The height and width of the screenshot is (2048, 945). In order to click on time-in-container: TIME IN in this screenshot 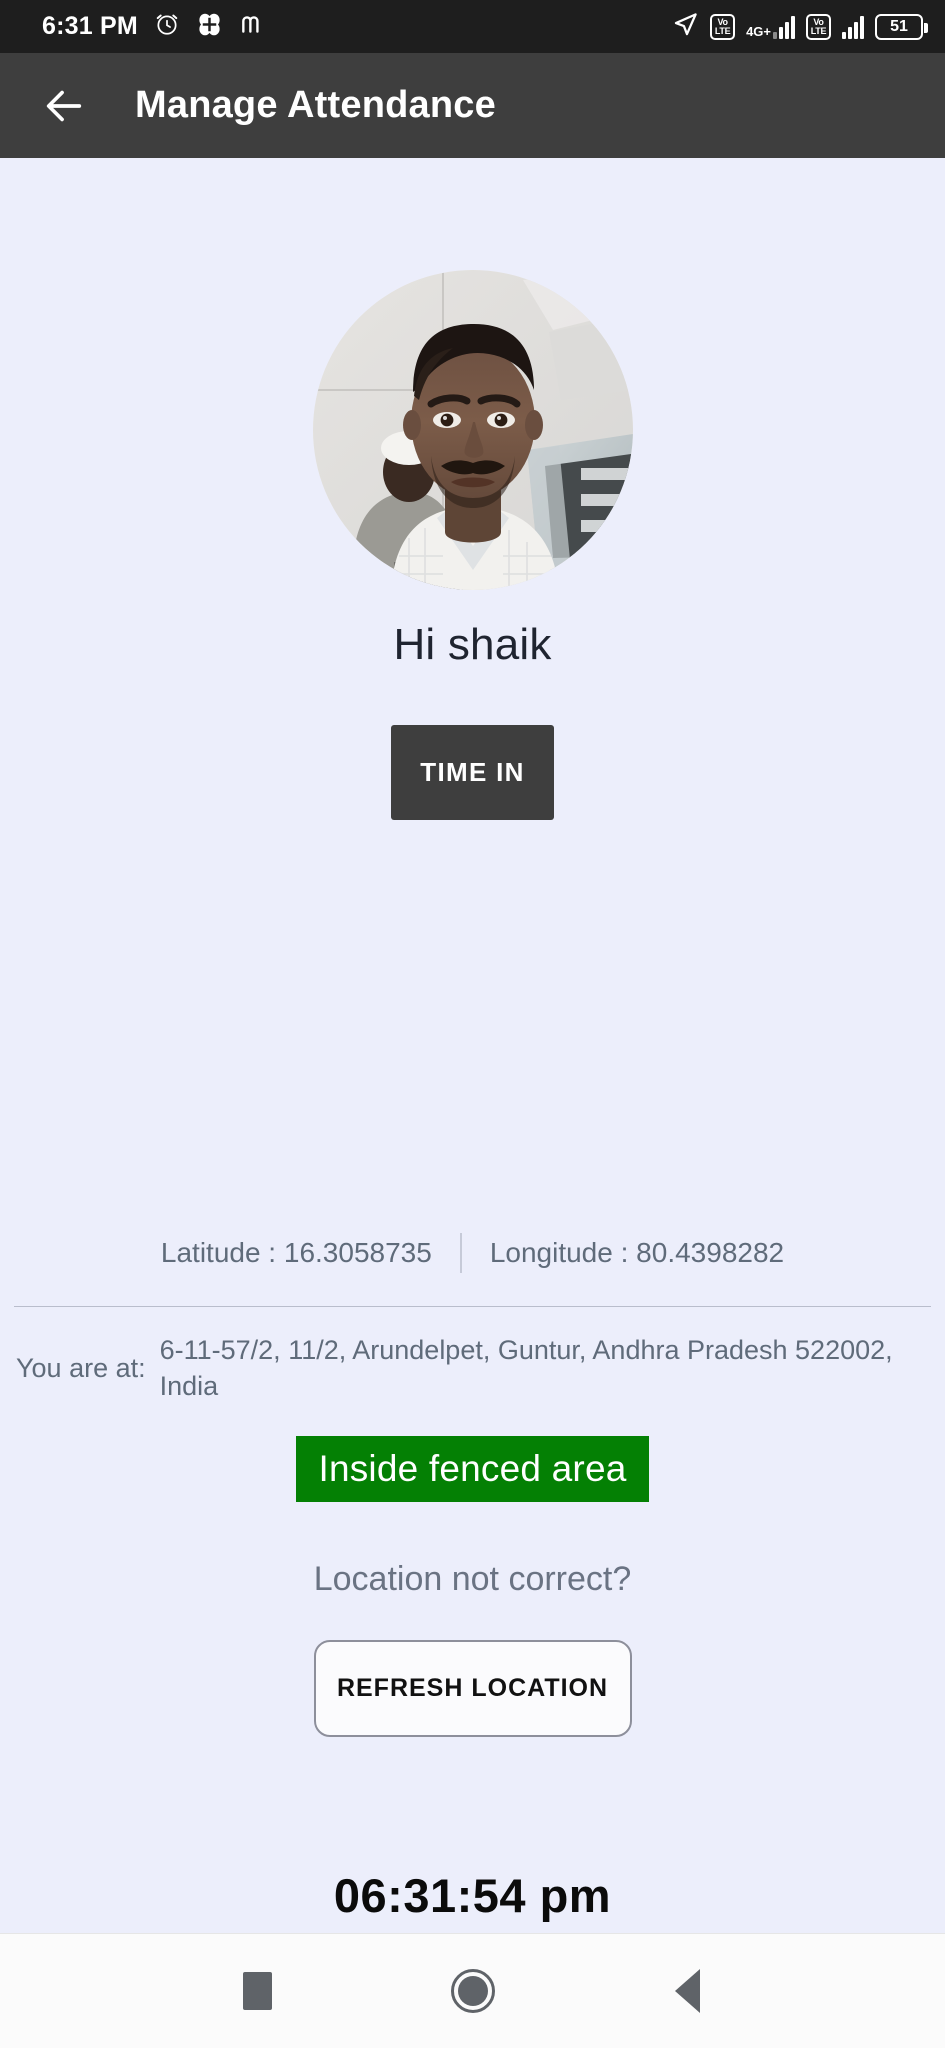, I will do `click(472, 772)`.